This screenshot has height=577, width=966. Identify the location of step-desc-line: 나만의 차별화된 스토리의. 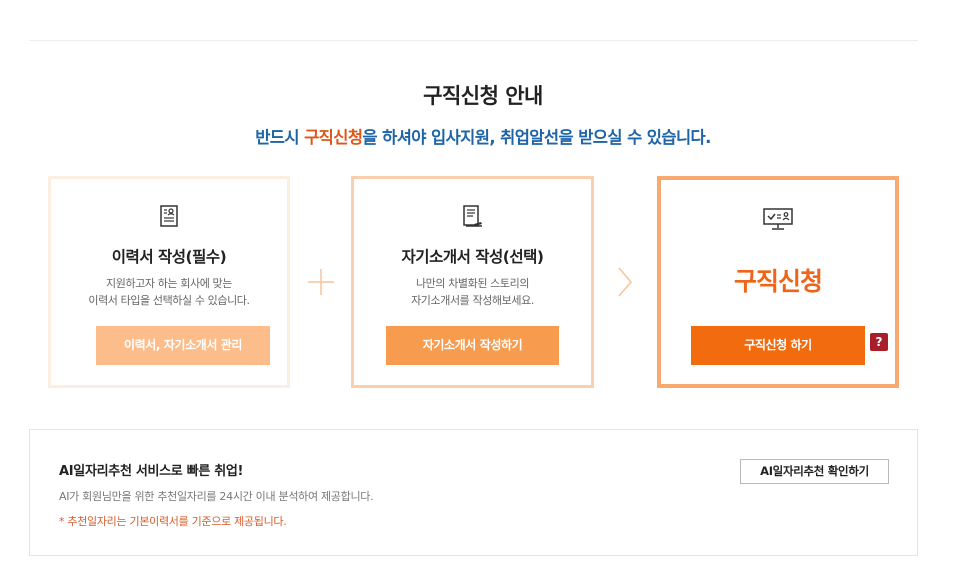
(472, 283).